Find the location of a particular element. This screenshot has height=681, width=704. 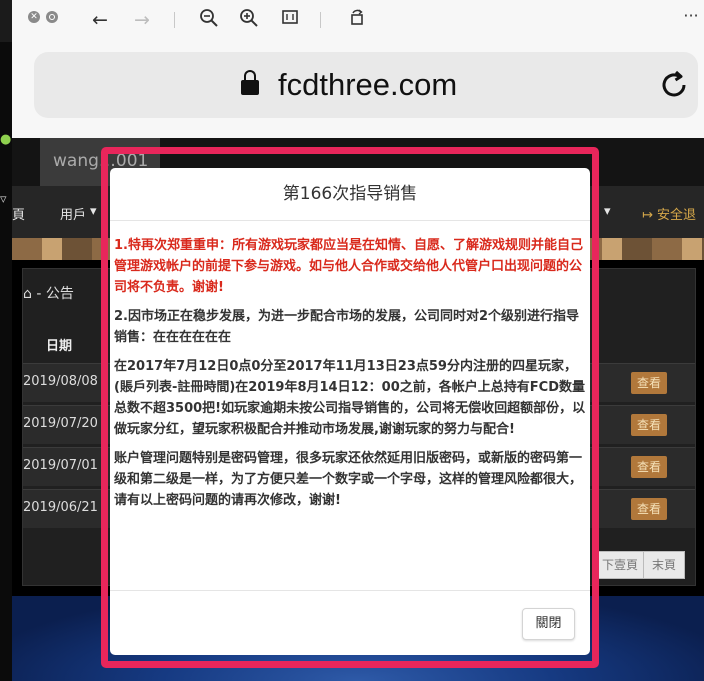

logout-link: ↦ 安全退 is located at coordinates (669, 213).